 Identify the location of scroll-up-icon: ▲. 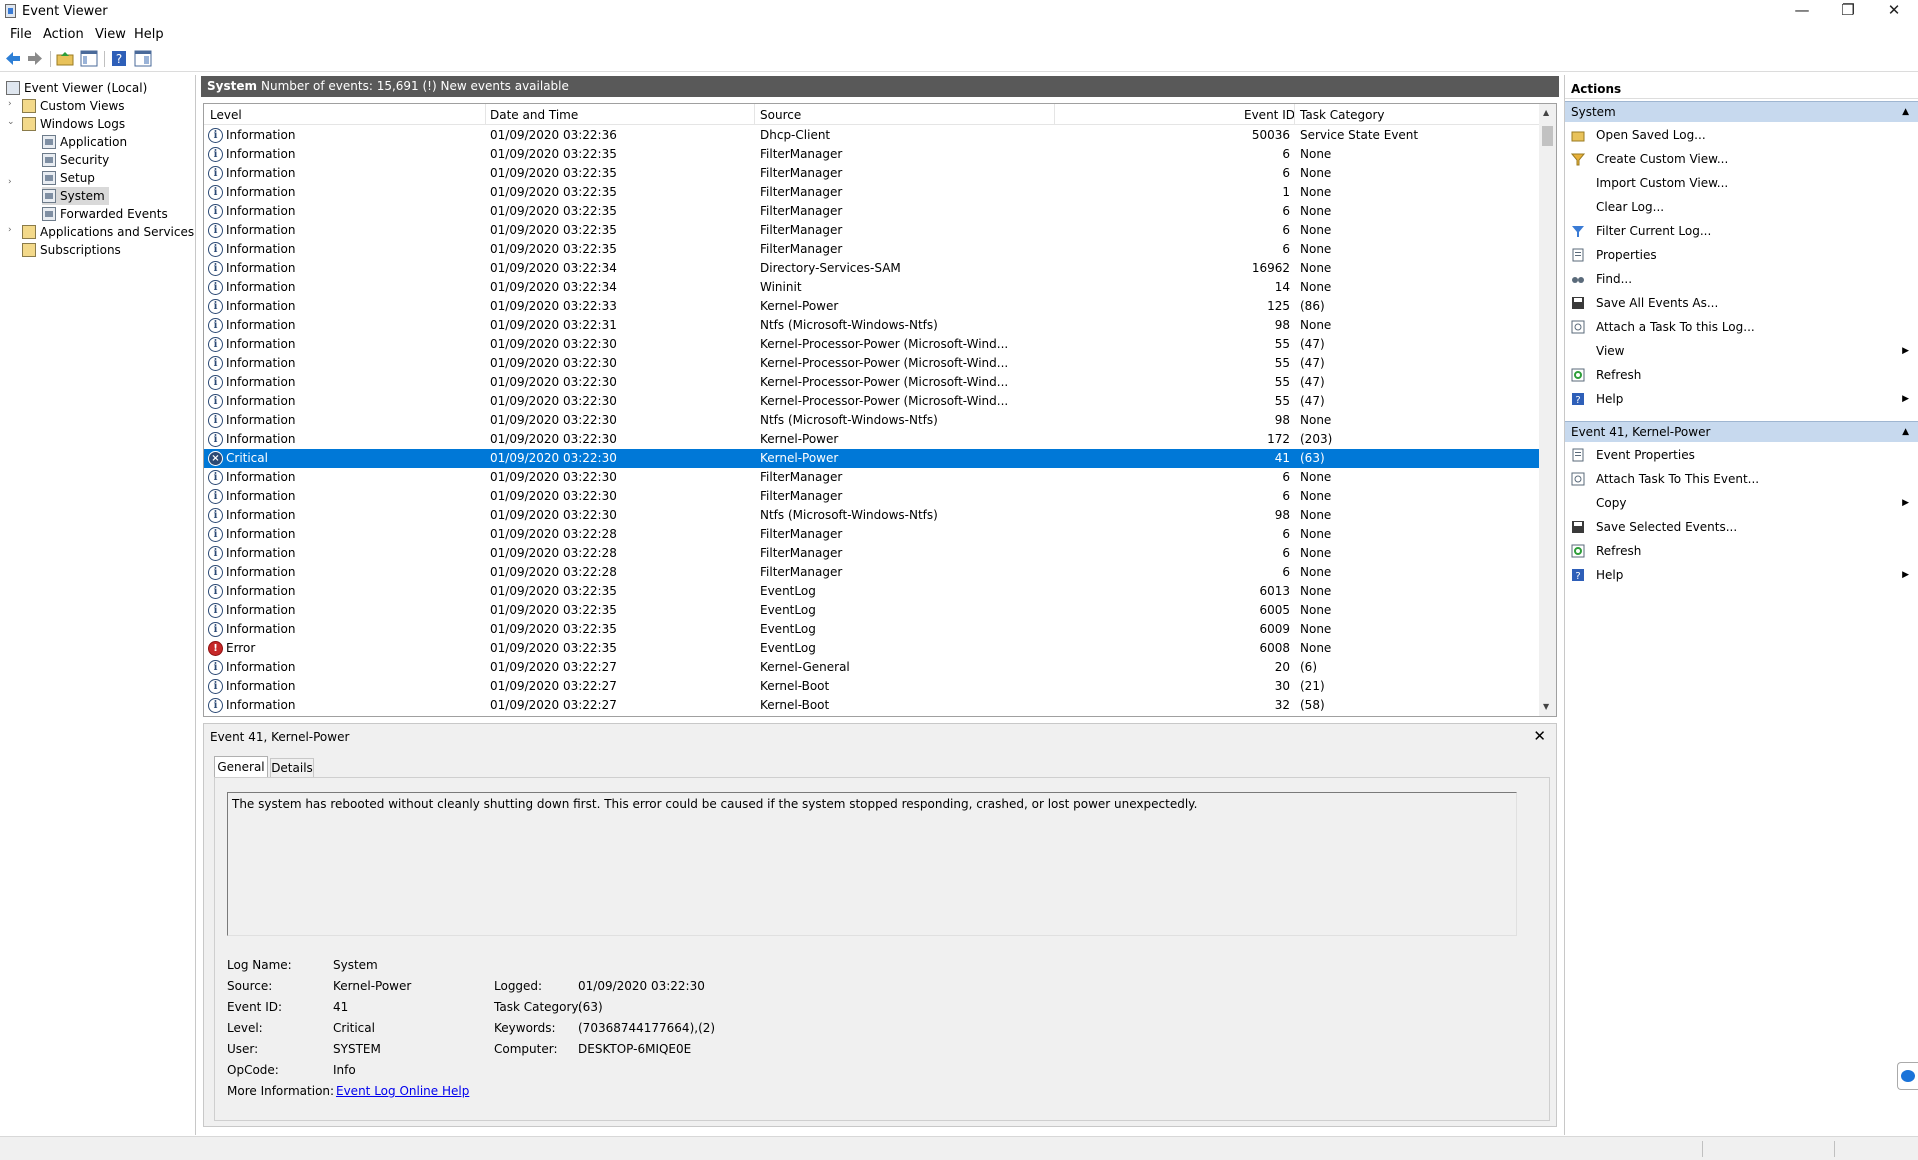
(1546, 112).